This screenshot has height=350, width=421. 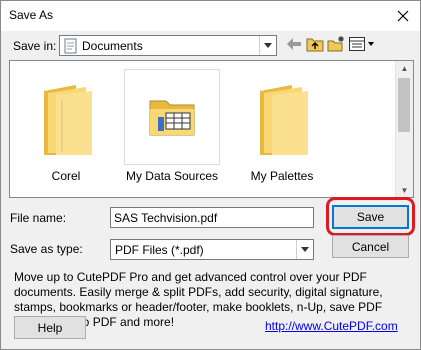 I want to click on save-in-dropdown: Documents, so click(x=168, y=45).